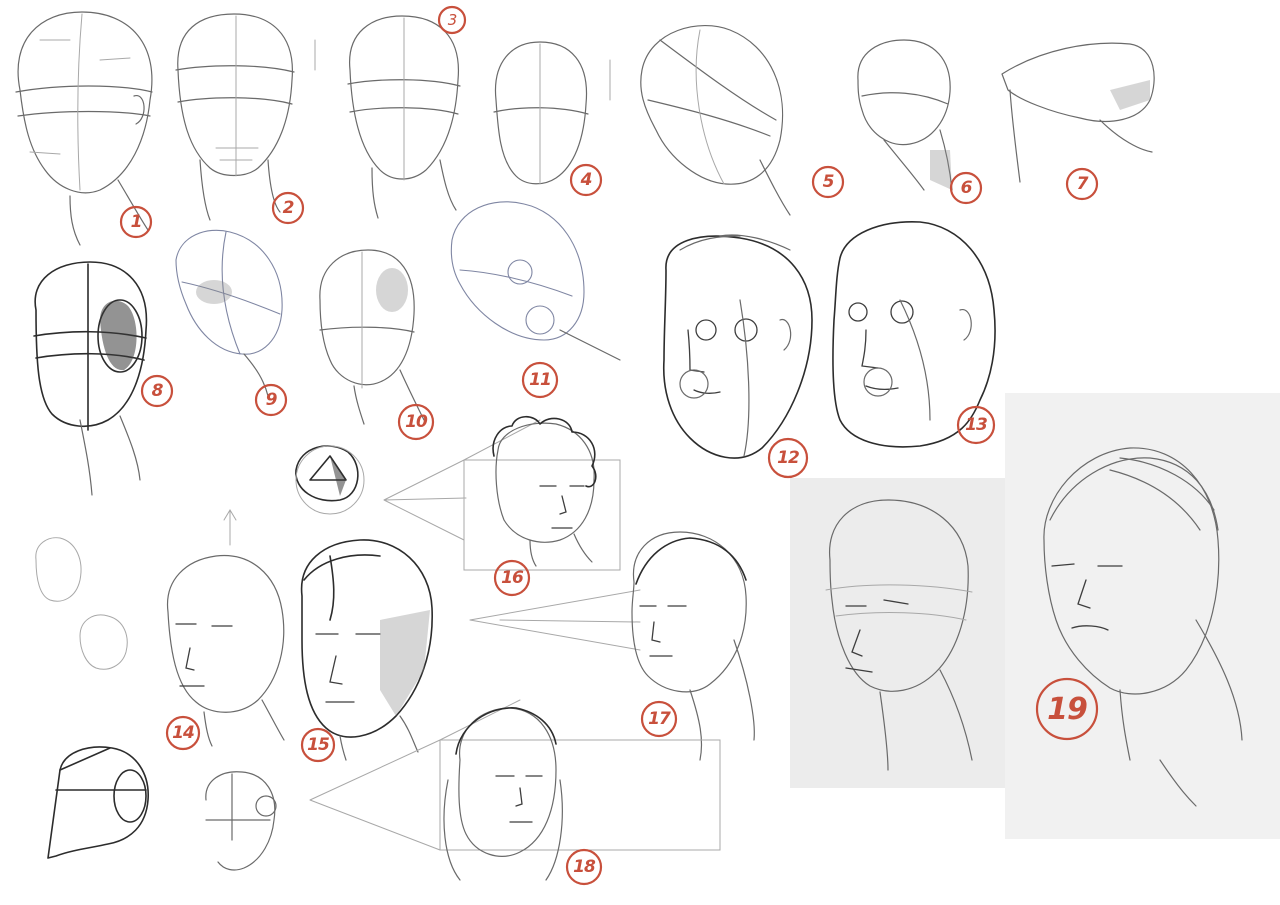 Image resolution: width=1280 pixels, height=905 pixels. What do you see at coordinates (659, 719) in the screenshot?
I see `badge-17: 17` at bounding box center [659, 719].